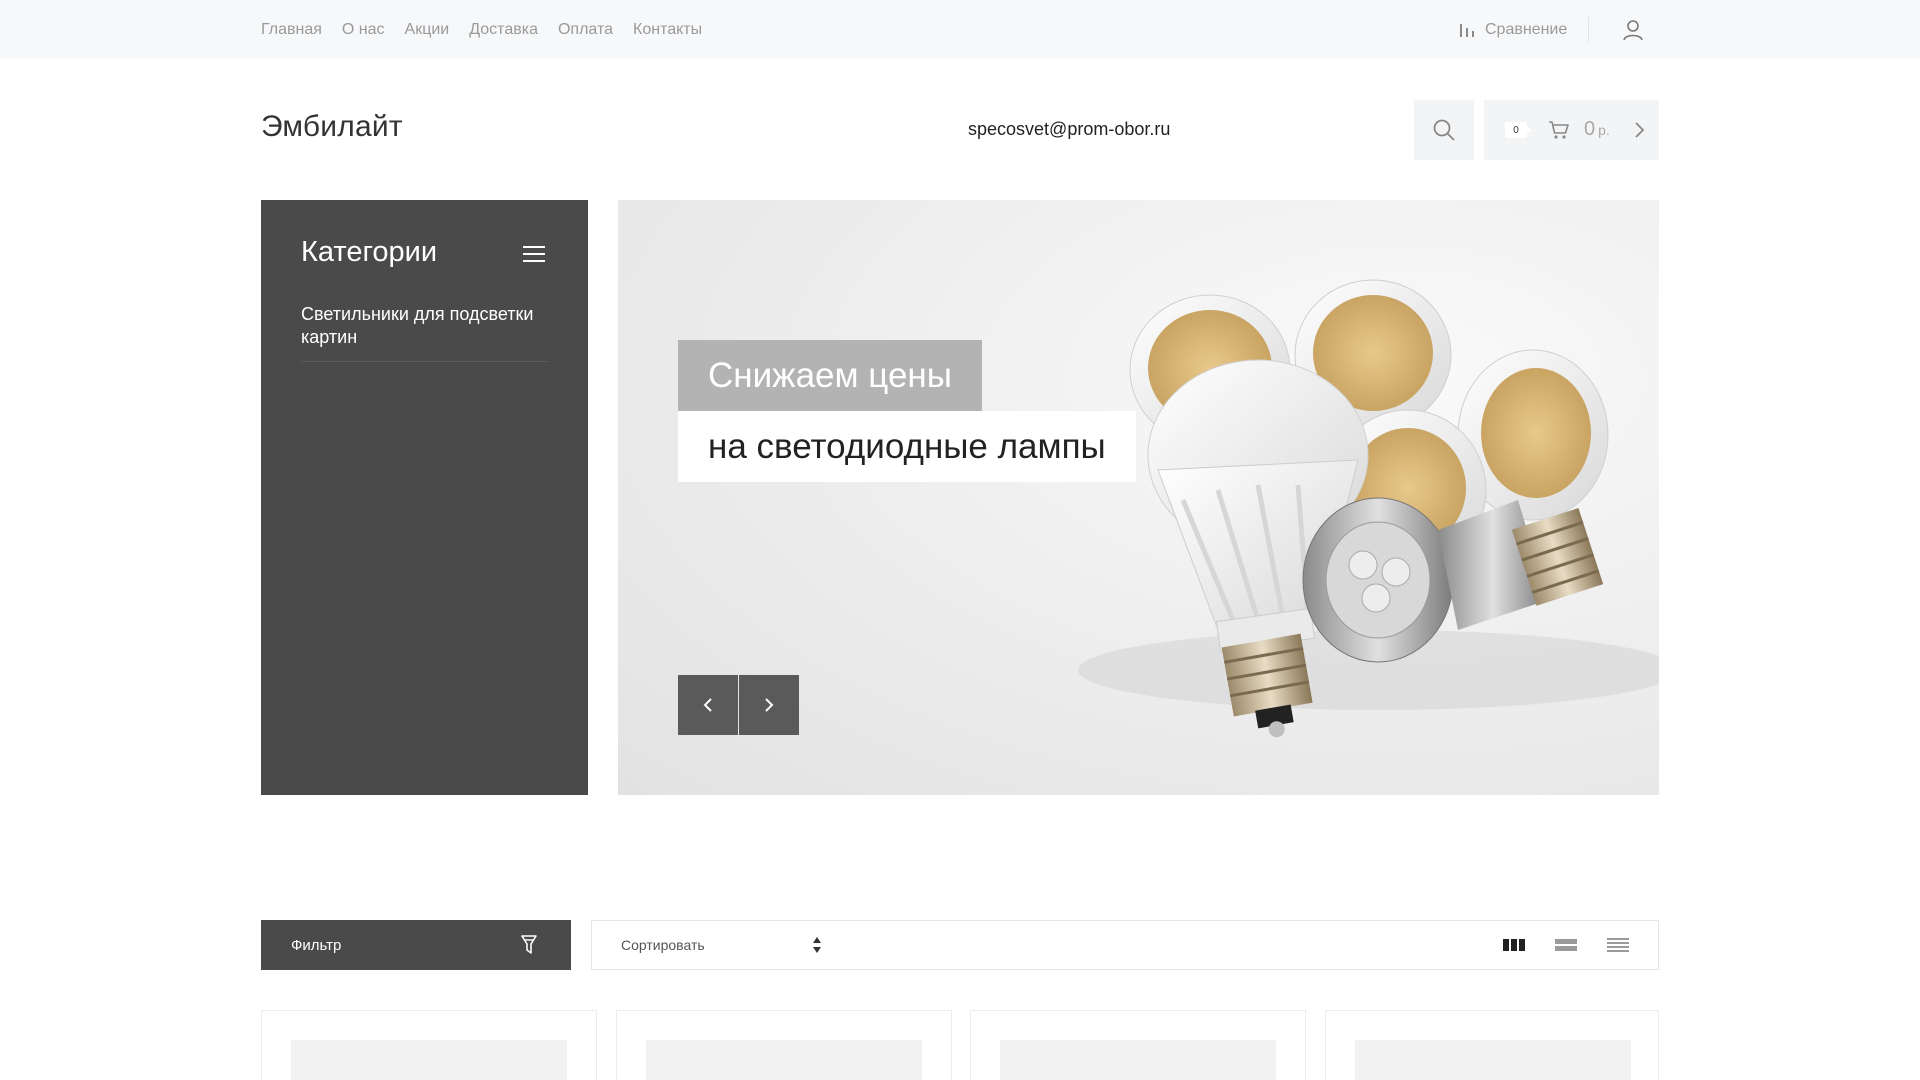  Describe the element at coordinates (1566, 945) in the screenshot. I see `list-view-icon` at that location.